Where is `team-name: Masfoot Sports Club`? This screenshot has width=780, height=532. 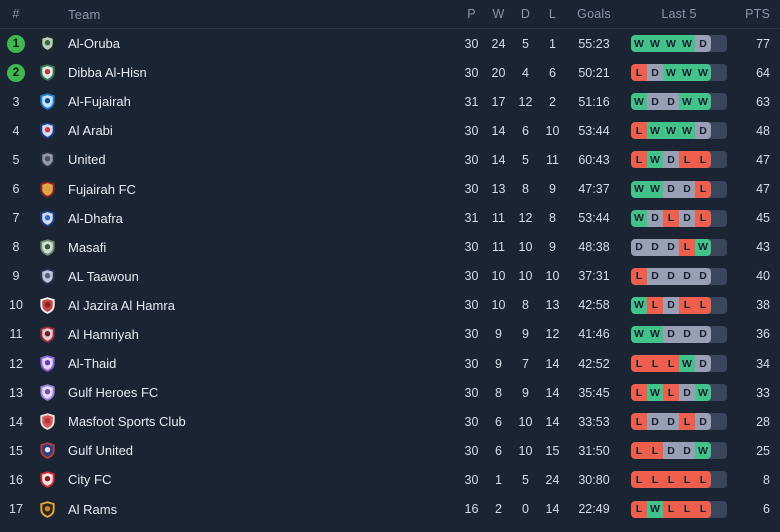
team-name: Masfoot Sports Club is located at coordinates (260, 421).